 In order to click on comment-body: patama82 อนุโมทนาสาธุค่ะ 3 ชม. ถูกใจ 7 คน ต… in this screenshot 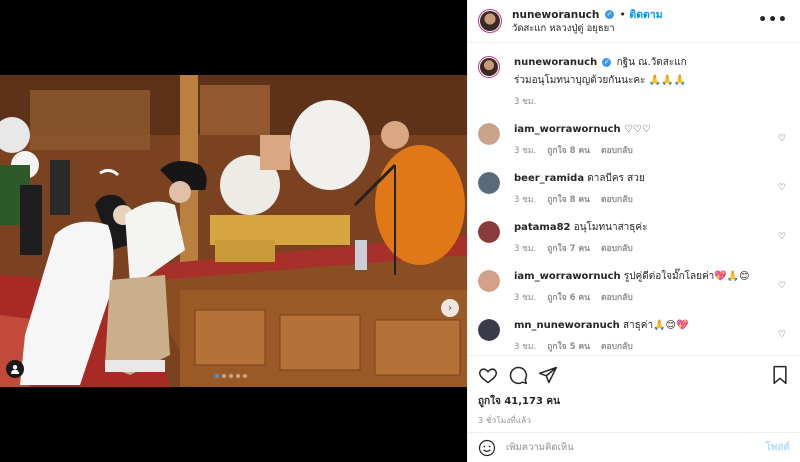, I will do `click(580, 238)`.